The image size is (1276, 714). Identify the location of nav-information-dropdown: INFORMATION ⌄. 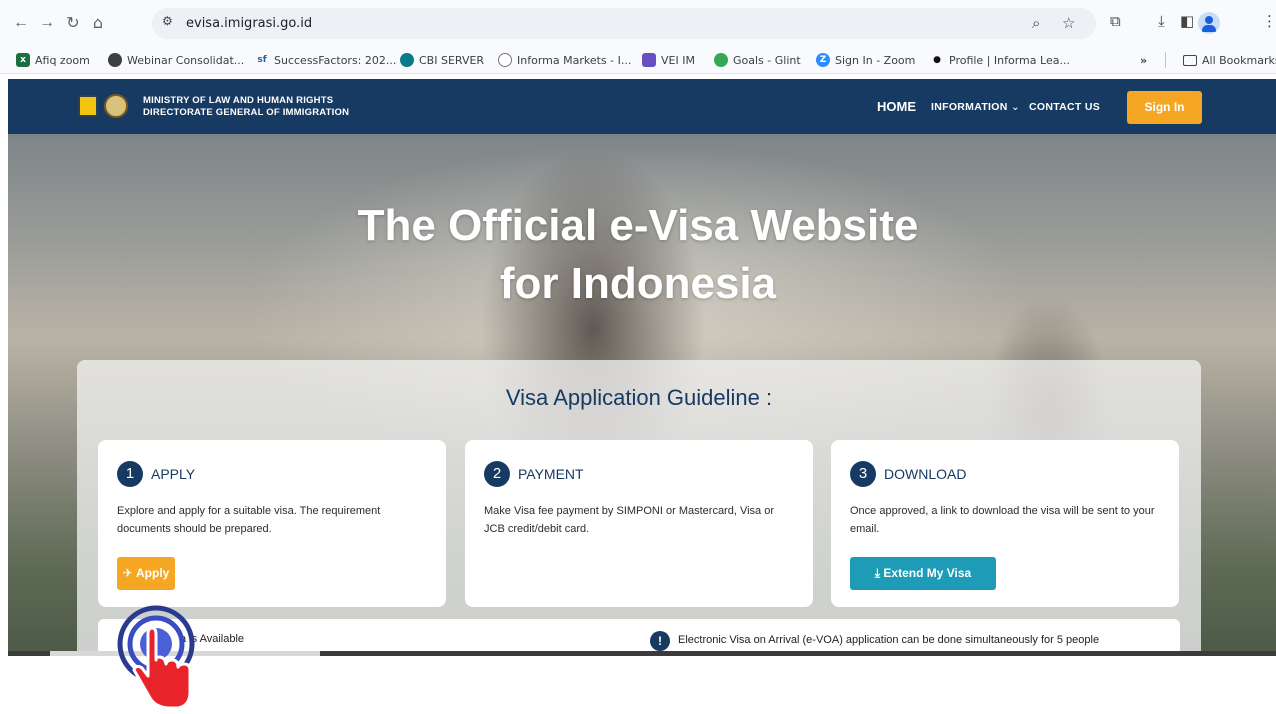
(975, 107).